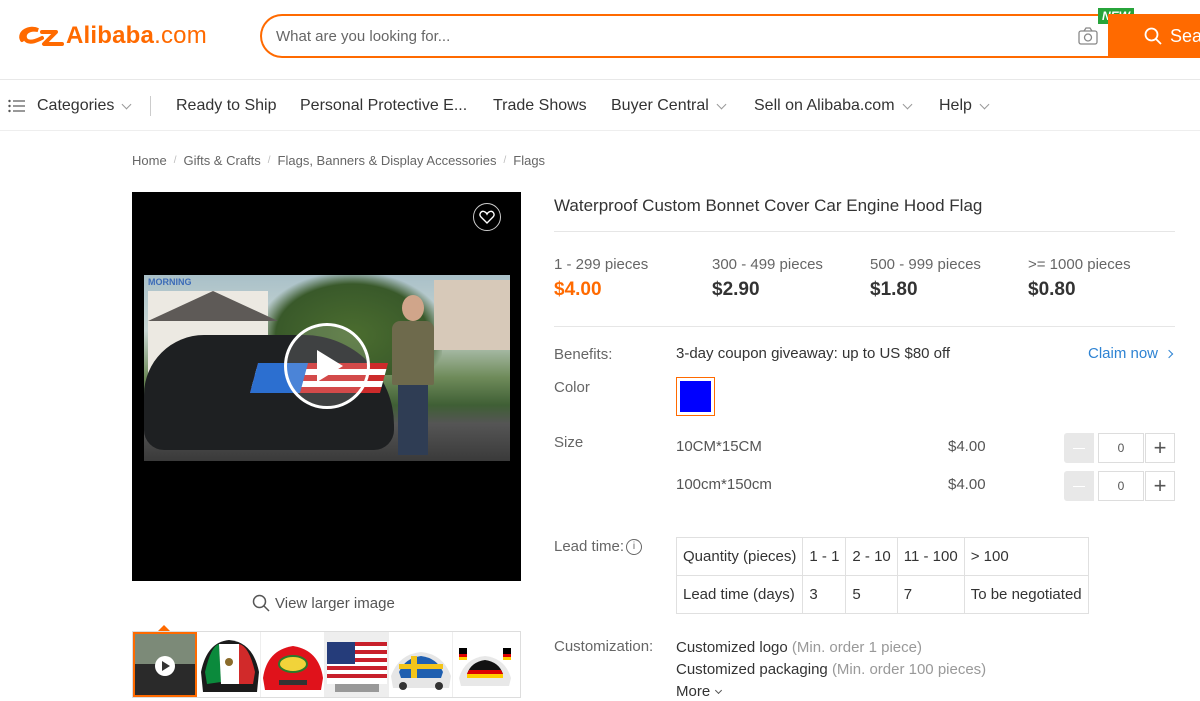 The width and height of the screenshot is (1200, 701). I want to click on alibaba-logo: Alibaba.com, so click(111, 36).